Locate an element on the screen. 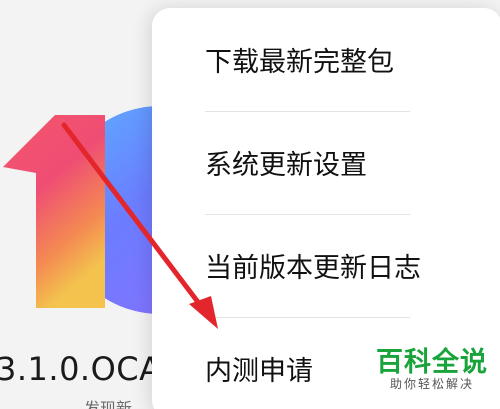  watermark-title: 百科全说 is located at coordinates (432, 362).